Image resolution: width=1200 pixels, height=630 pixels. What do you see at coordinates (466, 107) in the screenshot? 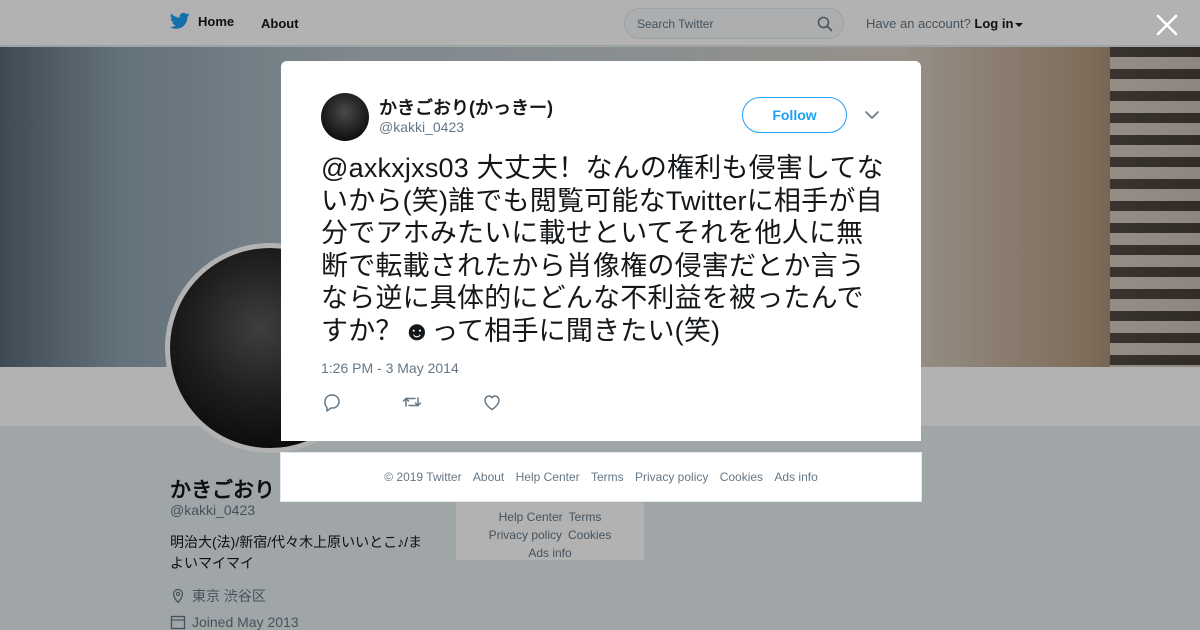
I see `author-name: かきごおり(かっきー)` at bounding box center [466, 107].